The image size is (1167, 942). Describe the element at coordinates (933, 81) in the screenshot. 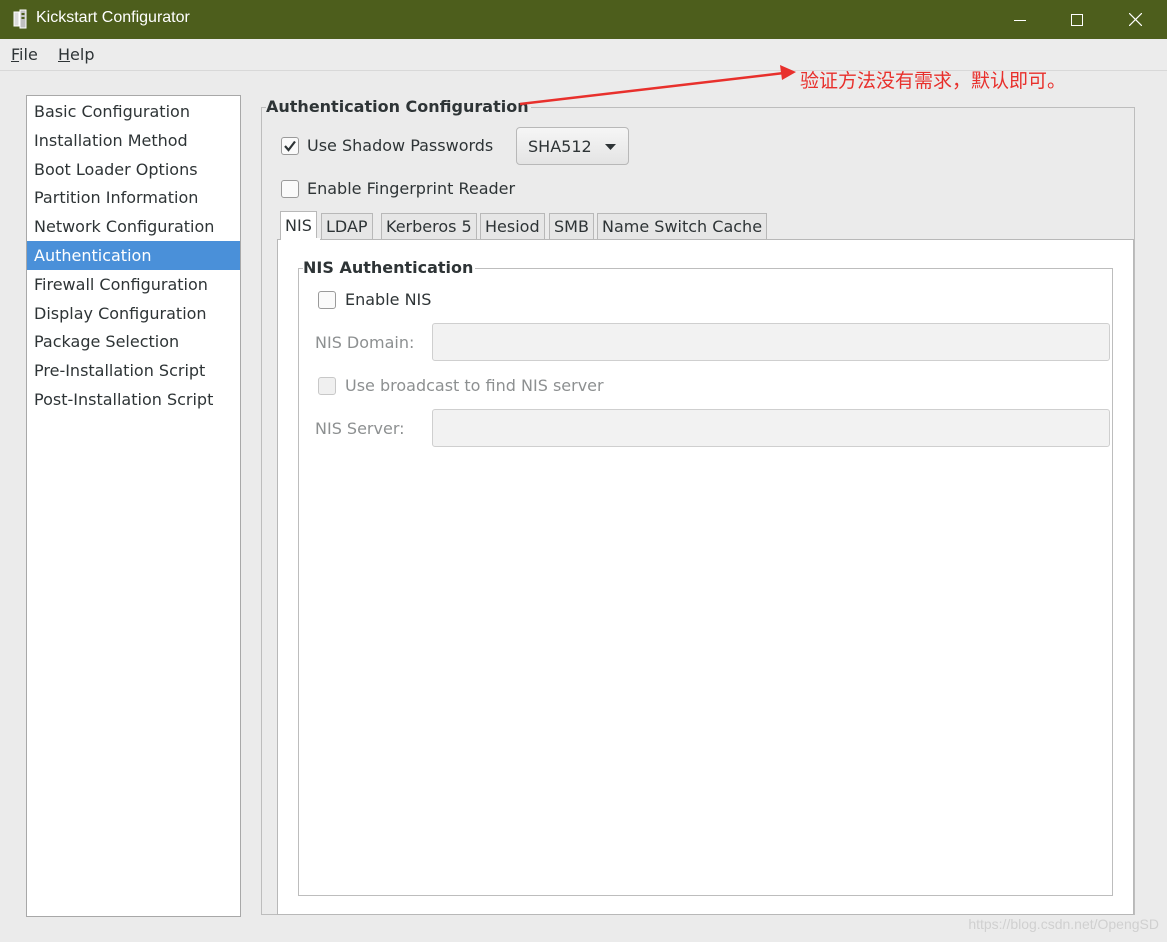

I see `annotation-text: 验证方法没有需求，默认即可。` at that location.